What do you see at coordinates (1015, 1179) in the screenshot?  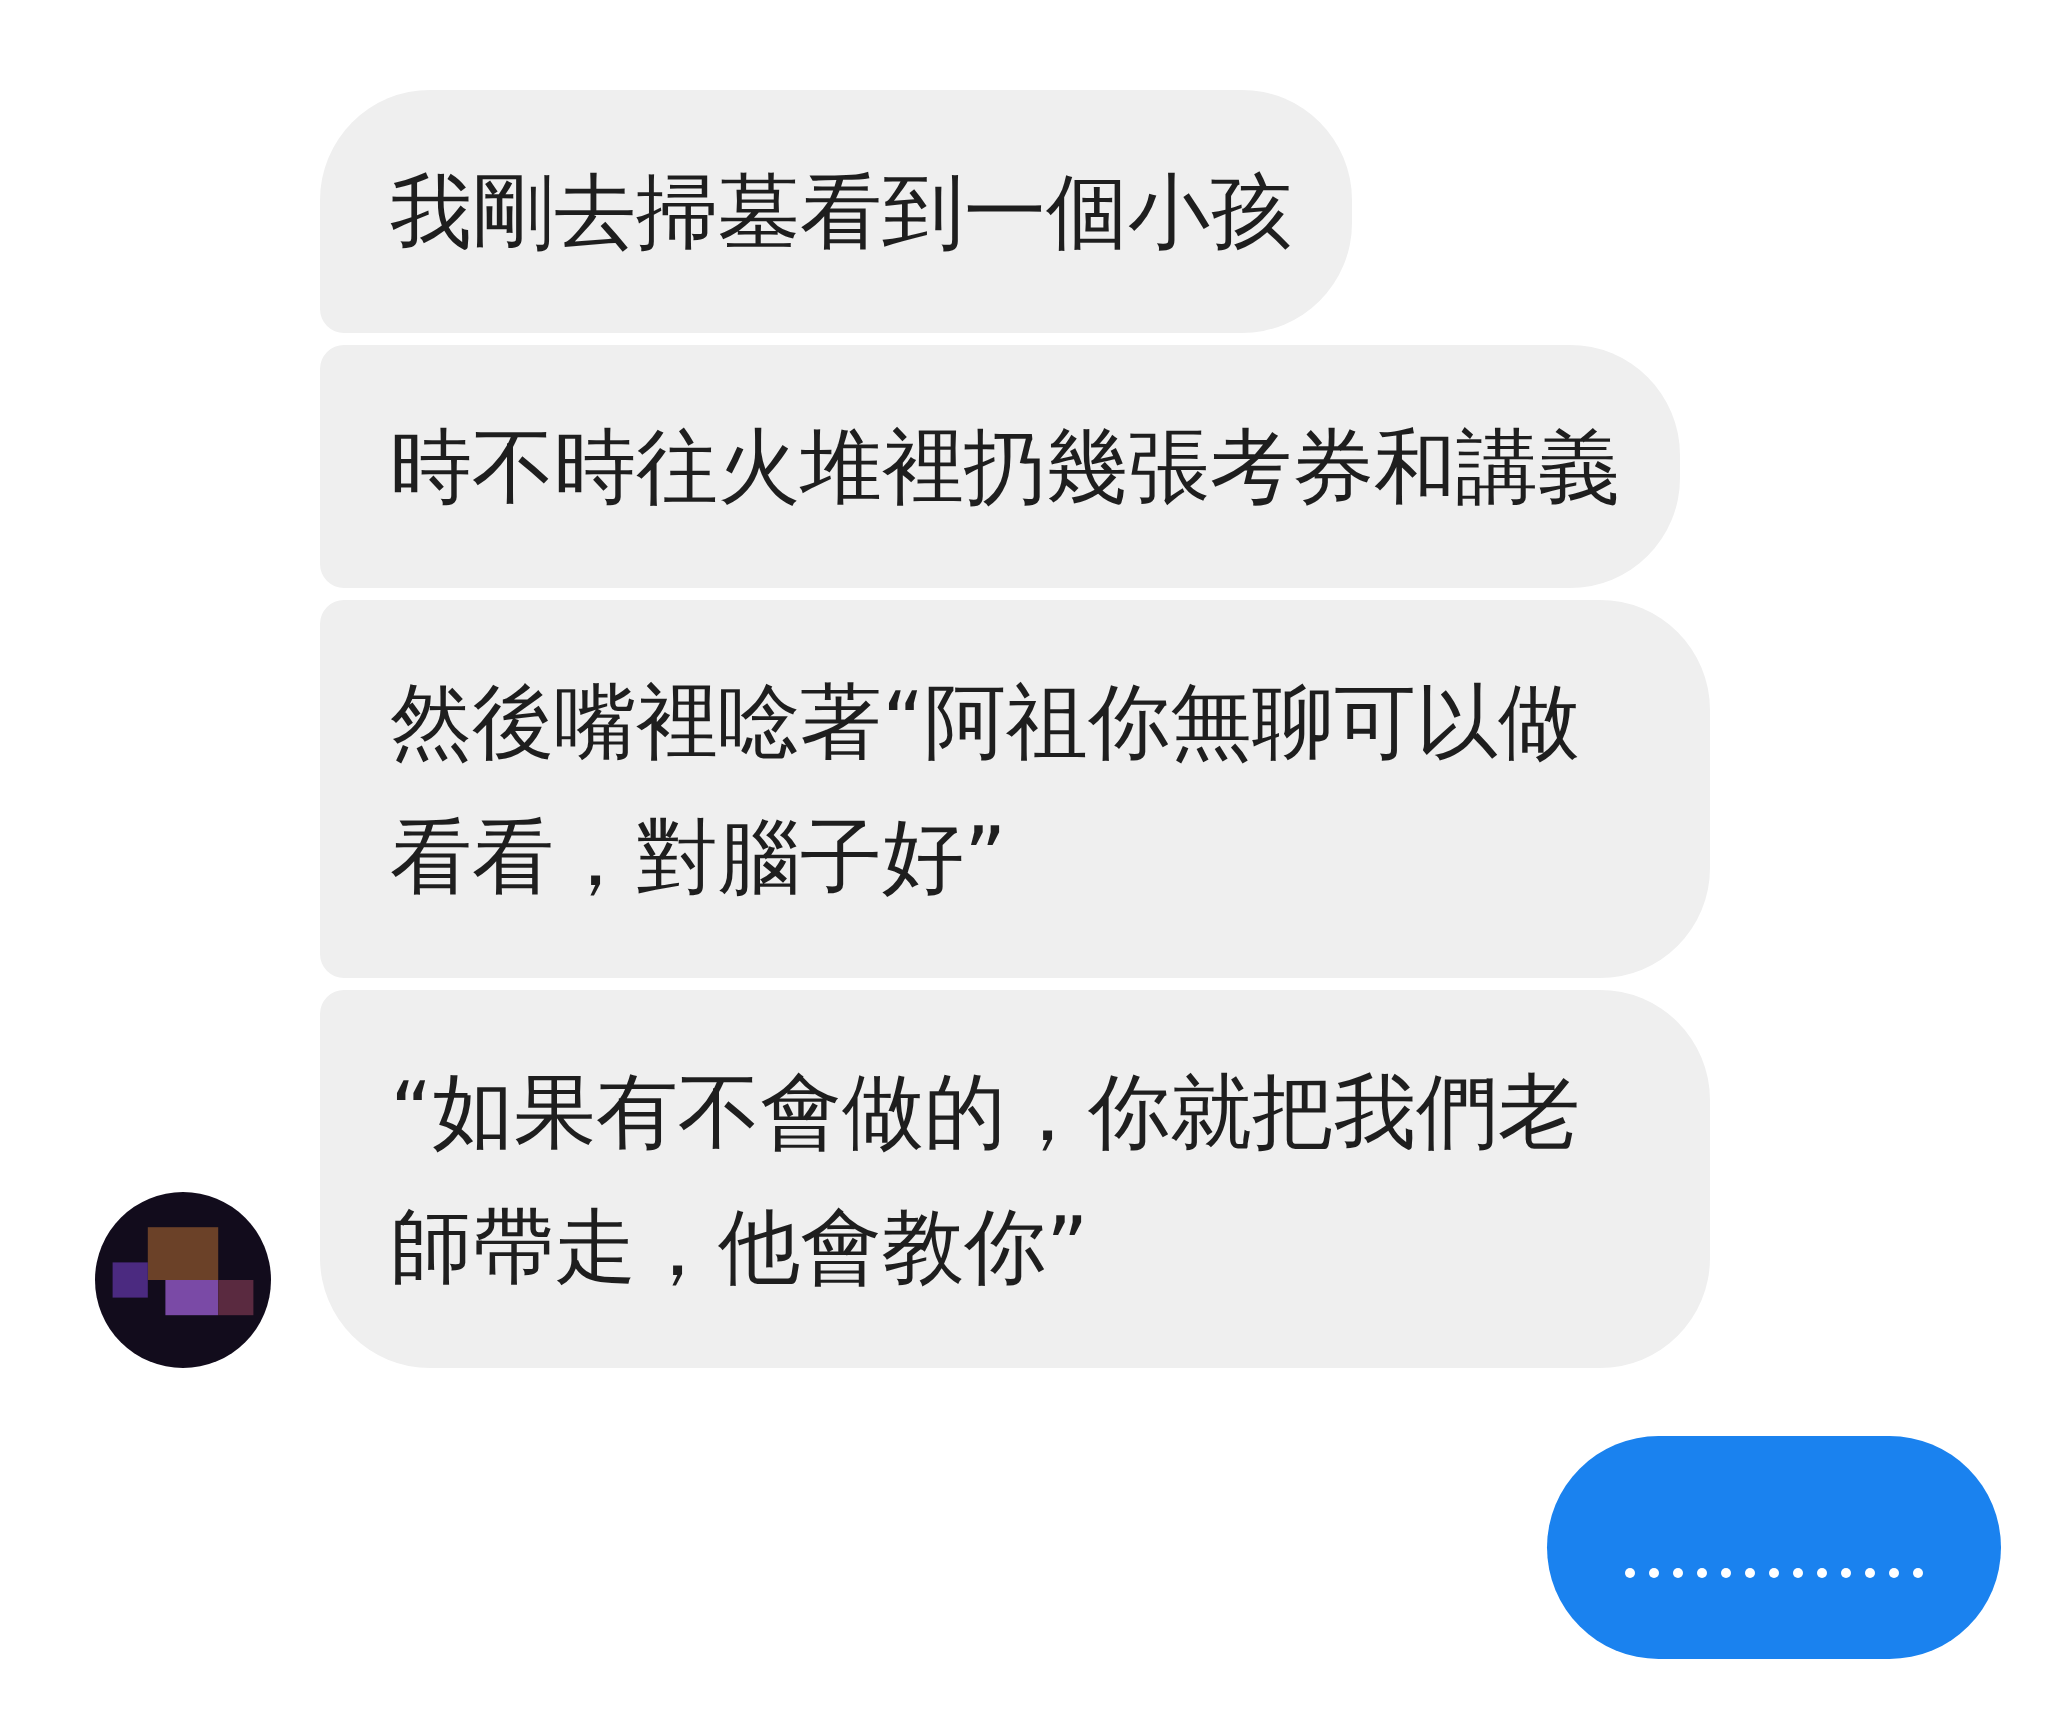 I see `message-bubble: “如果有不會做的，你就把我們老師帶走，他會教你”` at bounding box center [1015, 1179].